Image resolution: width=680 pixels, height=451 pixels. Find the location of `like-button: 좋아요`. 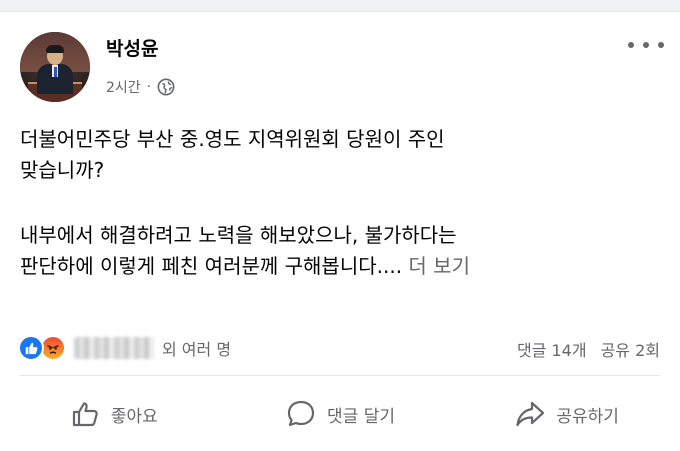

like-button: 좋아요 is located at coordinates (113, 414).